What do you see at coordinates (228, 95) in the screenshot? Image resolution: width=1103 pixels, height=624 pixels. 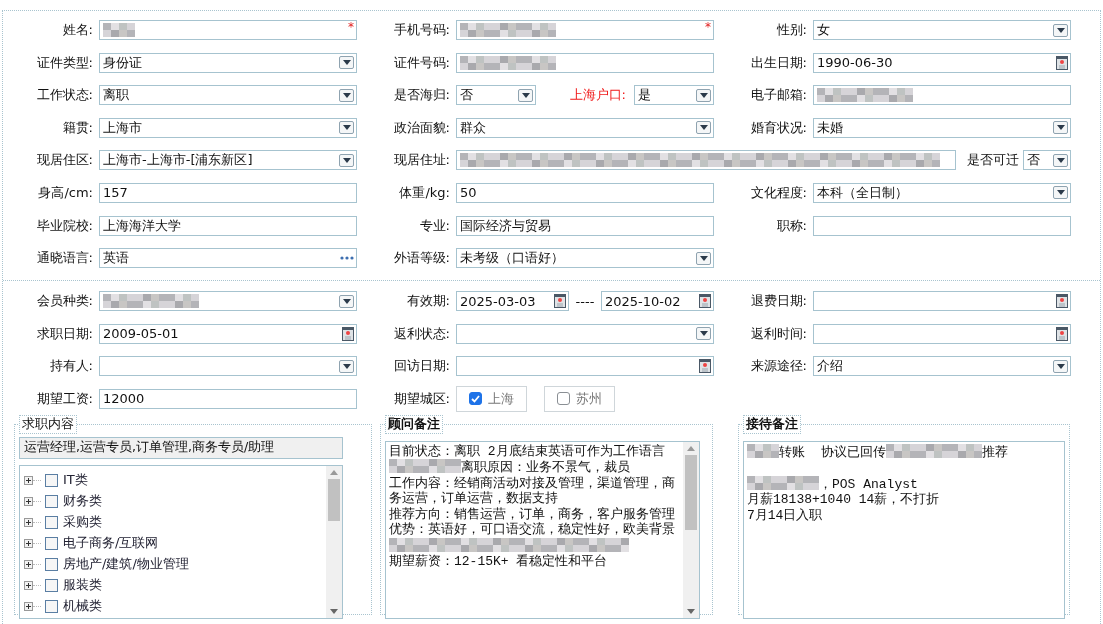 I see `dropdown-field: 离职` at bounding box center [228, 95].